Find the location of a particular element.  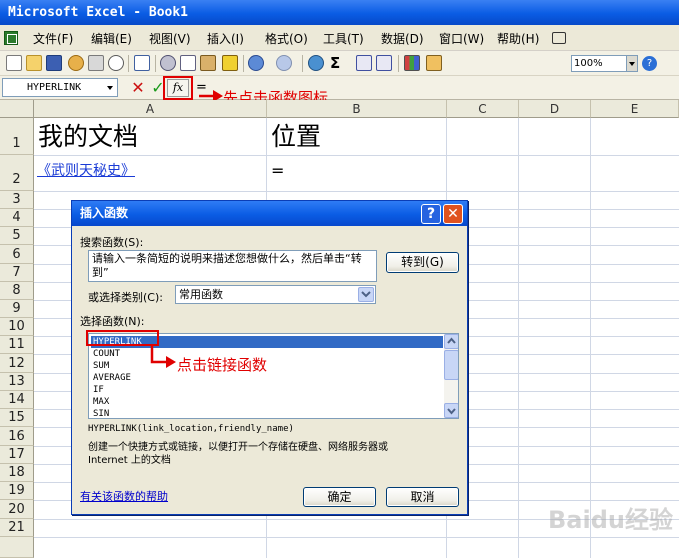

search-function-input: 请输入一条简短的说明来描述您想做什么，然后单击“转到” is located at coordinates (232, 266).